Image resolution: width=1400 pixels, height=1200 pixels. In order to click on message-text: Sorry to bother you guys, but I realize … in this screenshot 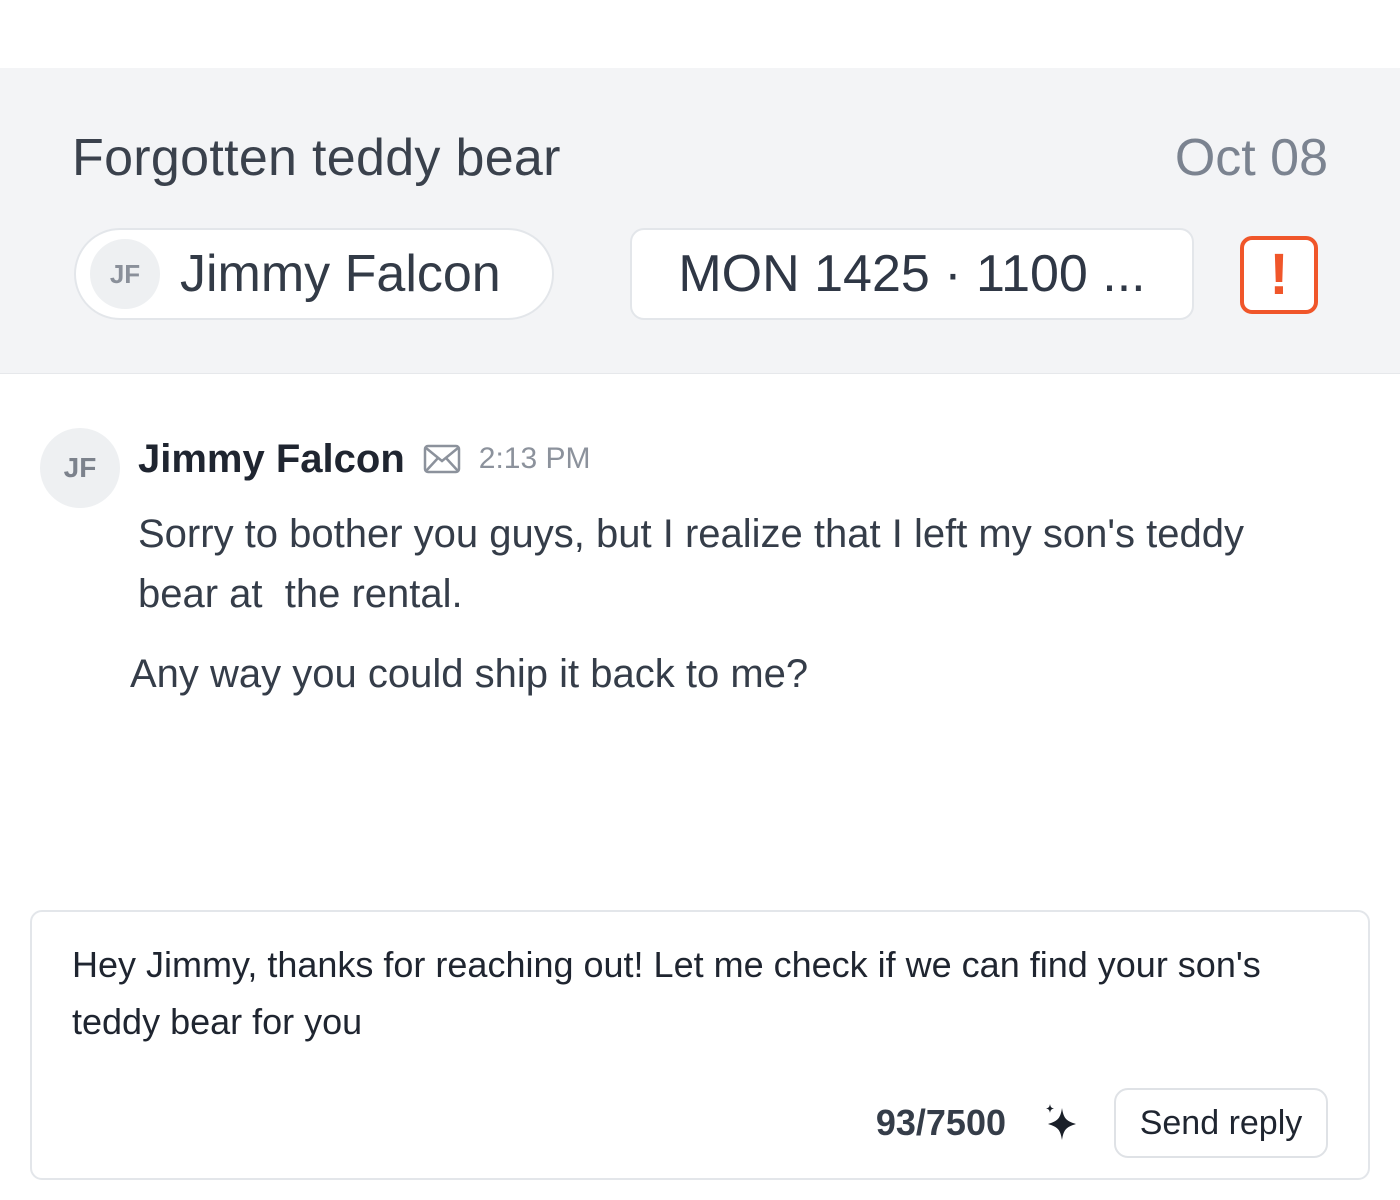, I will do `click(691, 534)`.